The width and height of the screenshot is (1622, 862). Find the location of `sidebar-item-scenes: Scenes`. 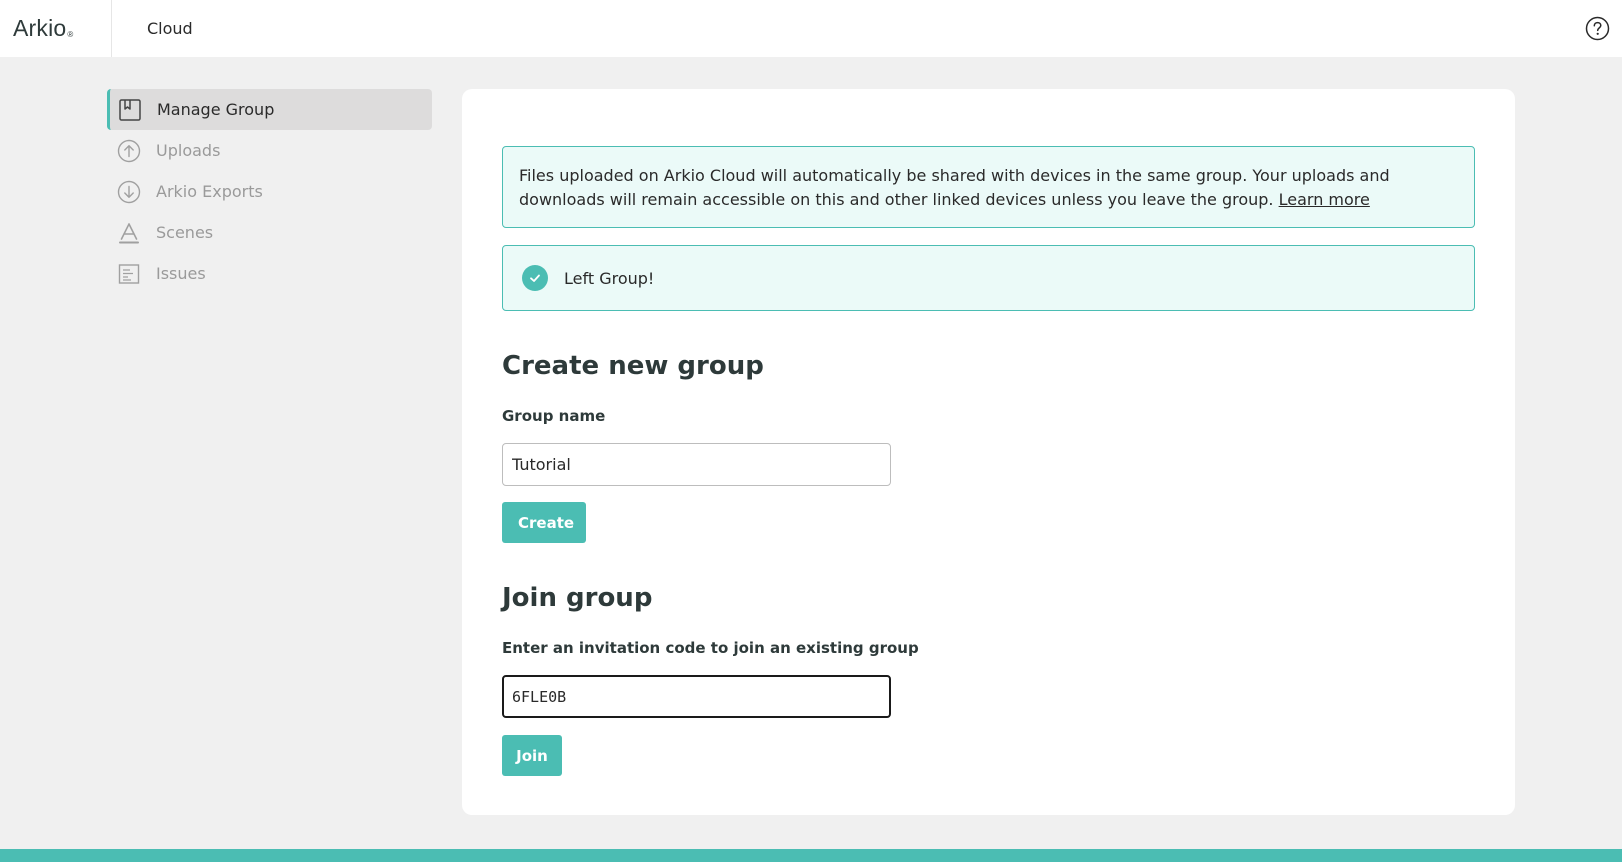

sidebar-item-scenes: Scenes is located at coordinates (269, 232).